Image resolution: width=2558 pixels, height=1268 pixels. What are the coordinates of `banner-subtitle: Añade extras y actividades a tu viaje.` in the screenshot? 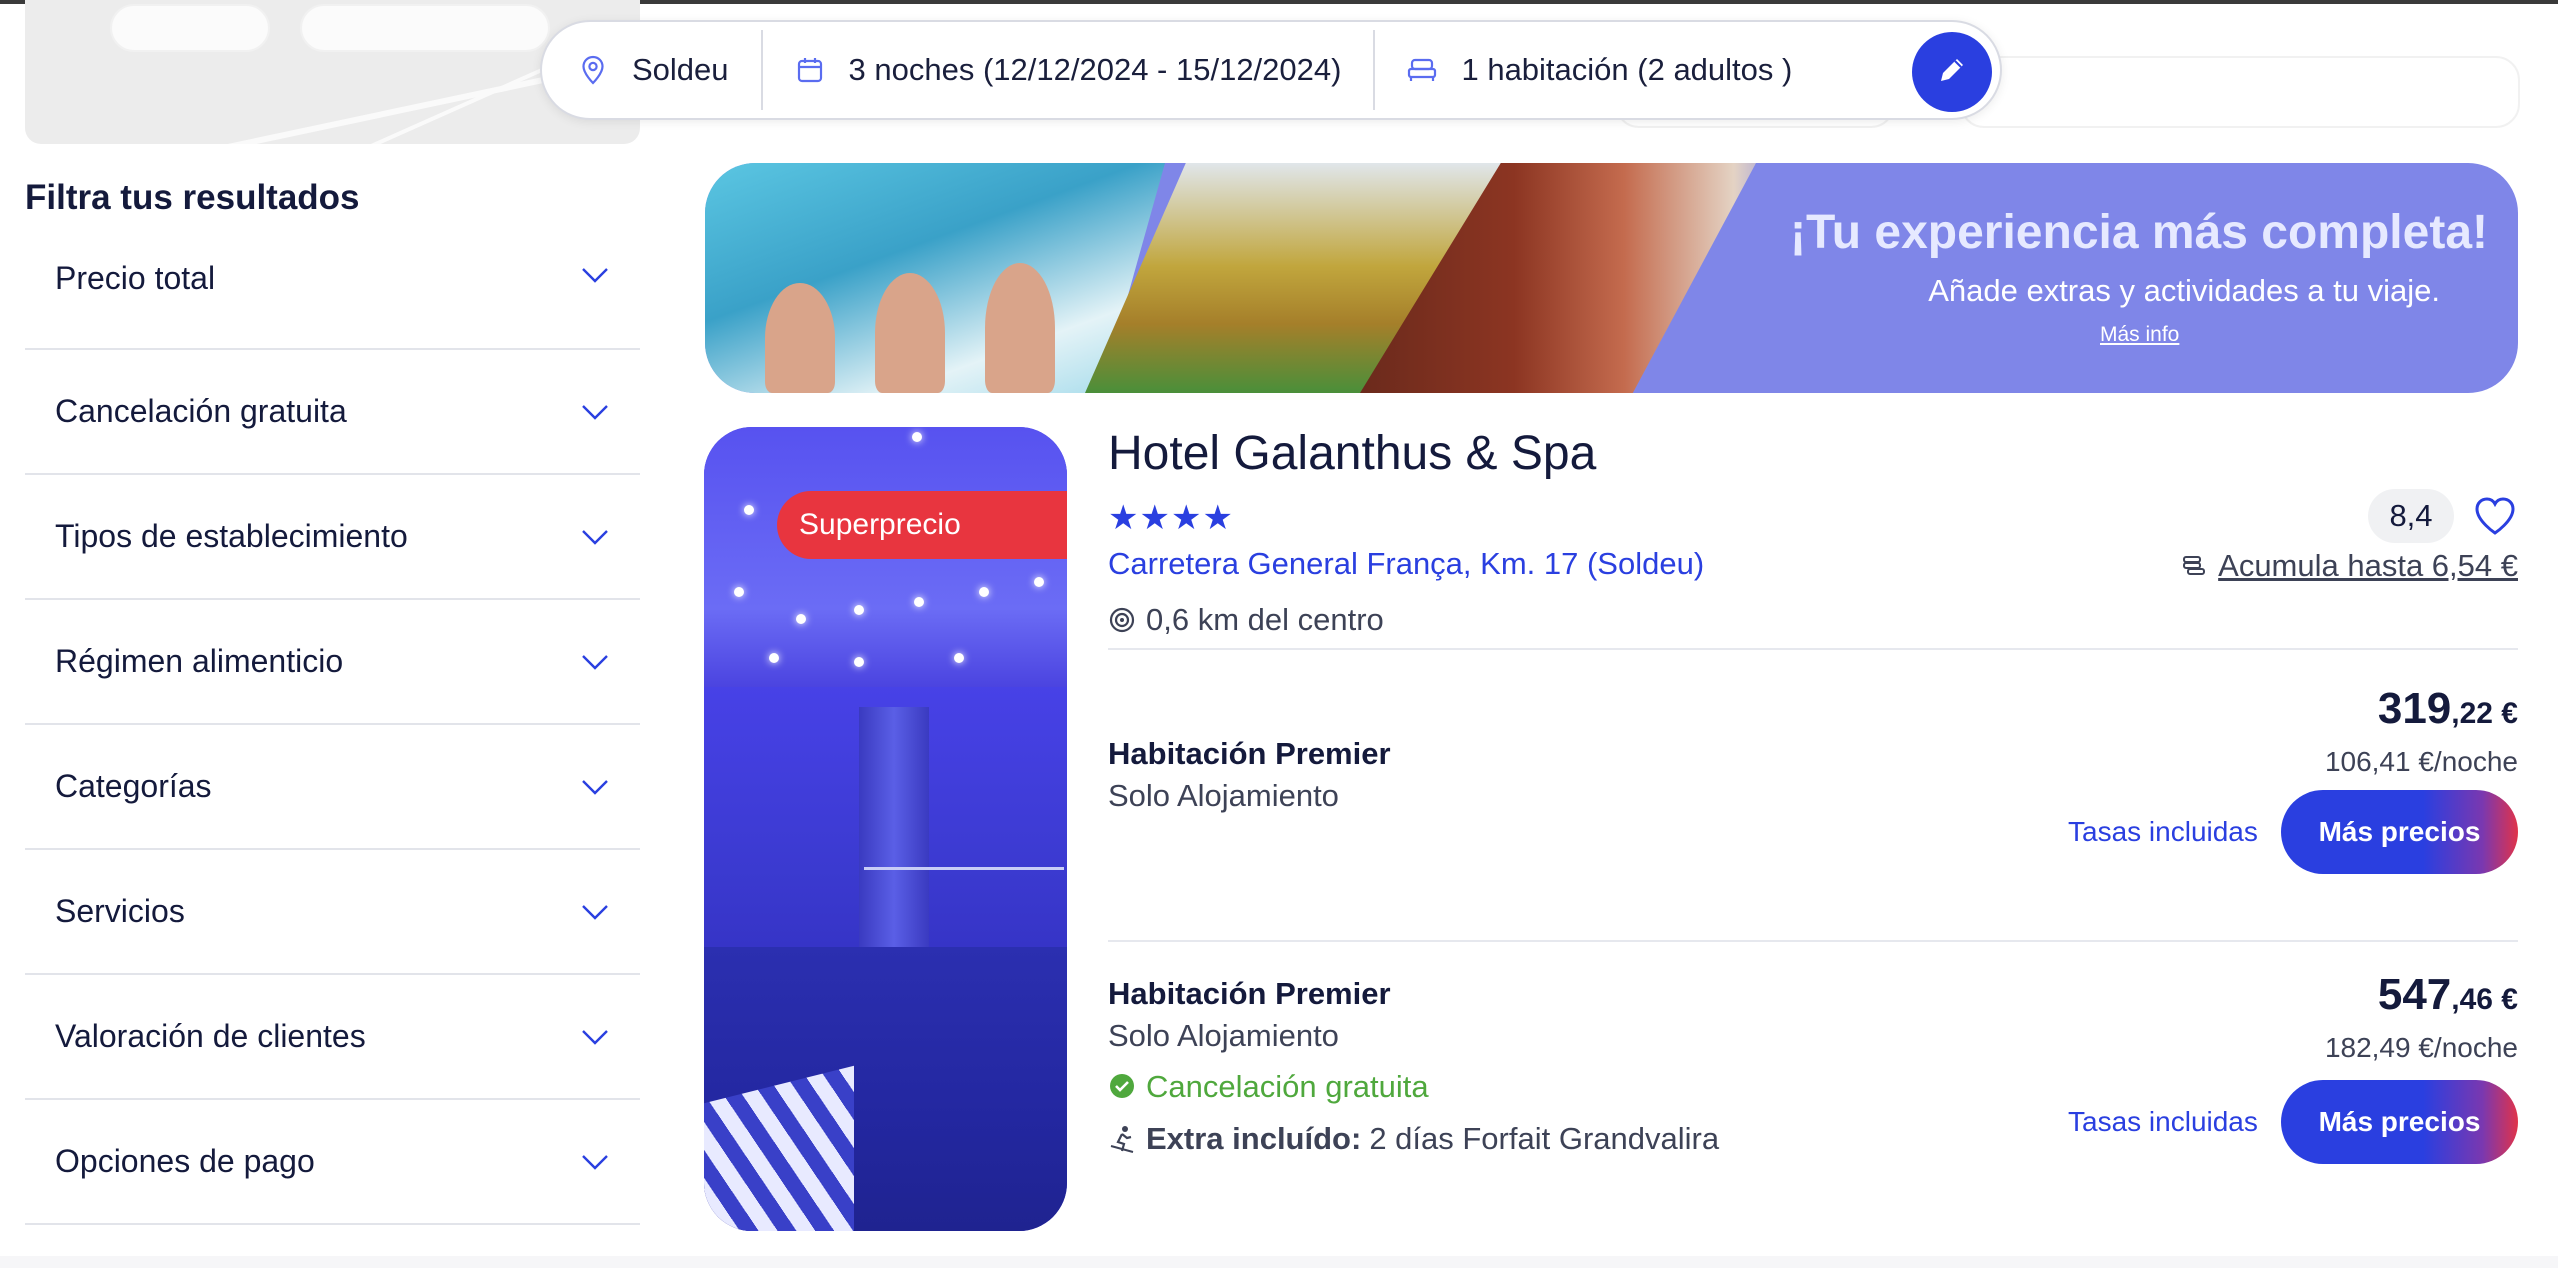 It's located at (2184, 290).